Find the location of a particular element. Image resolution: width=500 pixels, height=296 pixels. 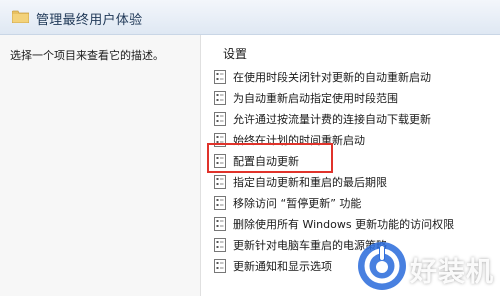

setting-item: 删除使用所有 Windows 更新功能的访问权限 is located at coordinates (334, 223).